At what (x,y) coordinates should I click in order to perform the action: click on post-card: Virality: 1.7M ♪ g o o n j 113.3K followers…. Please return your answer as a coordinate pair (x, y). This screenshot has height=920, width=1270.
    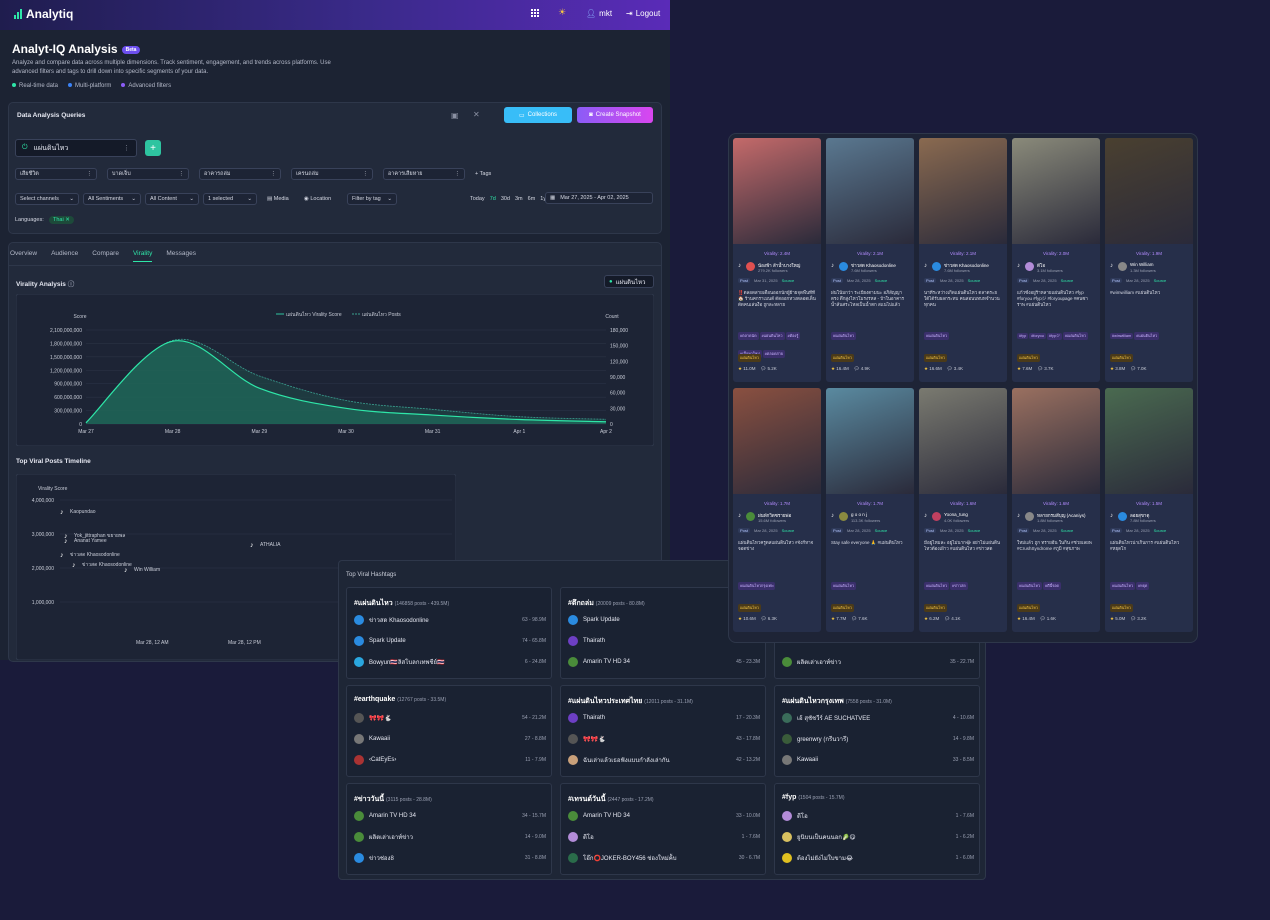
    Looking at the image, I should click on (870, 510).